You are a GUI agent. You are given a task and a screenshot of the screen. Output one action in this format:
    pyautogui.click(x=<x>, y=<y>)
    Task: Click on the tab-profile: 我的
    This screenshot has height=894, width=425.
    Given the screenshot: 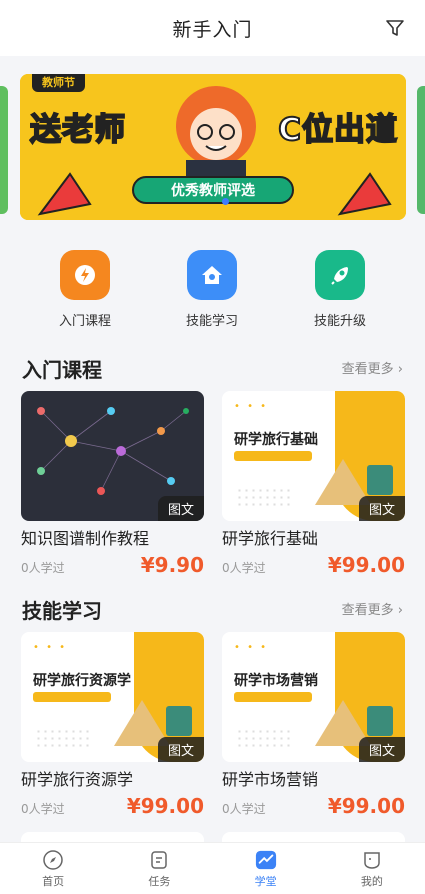 What is the action you would take?
    pyautogui.click(x=372, y=868)
    